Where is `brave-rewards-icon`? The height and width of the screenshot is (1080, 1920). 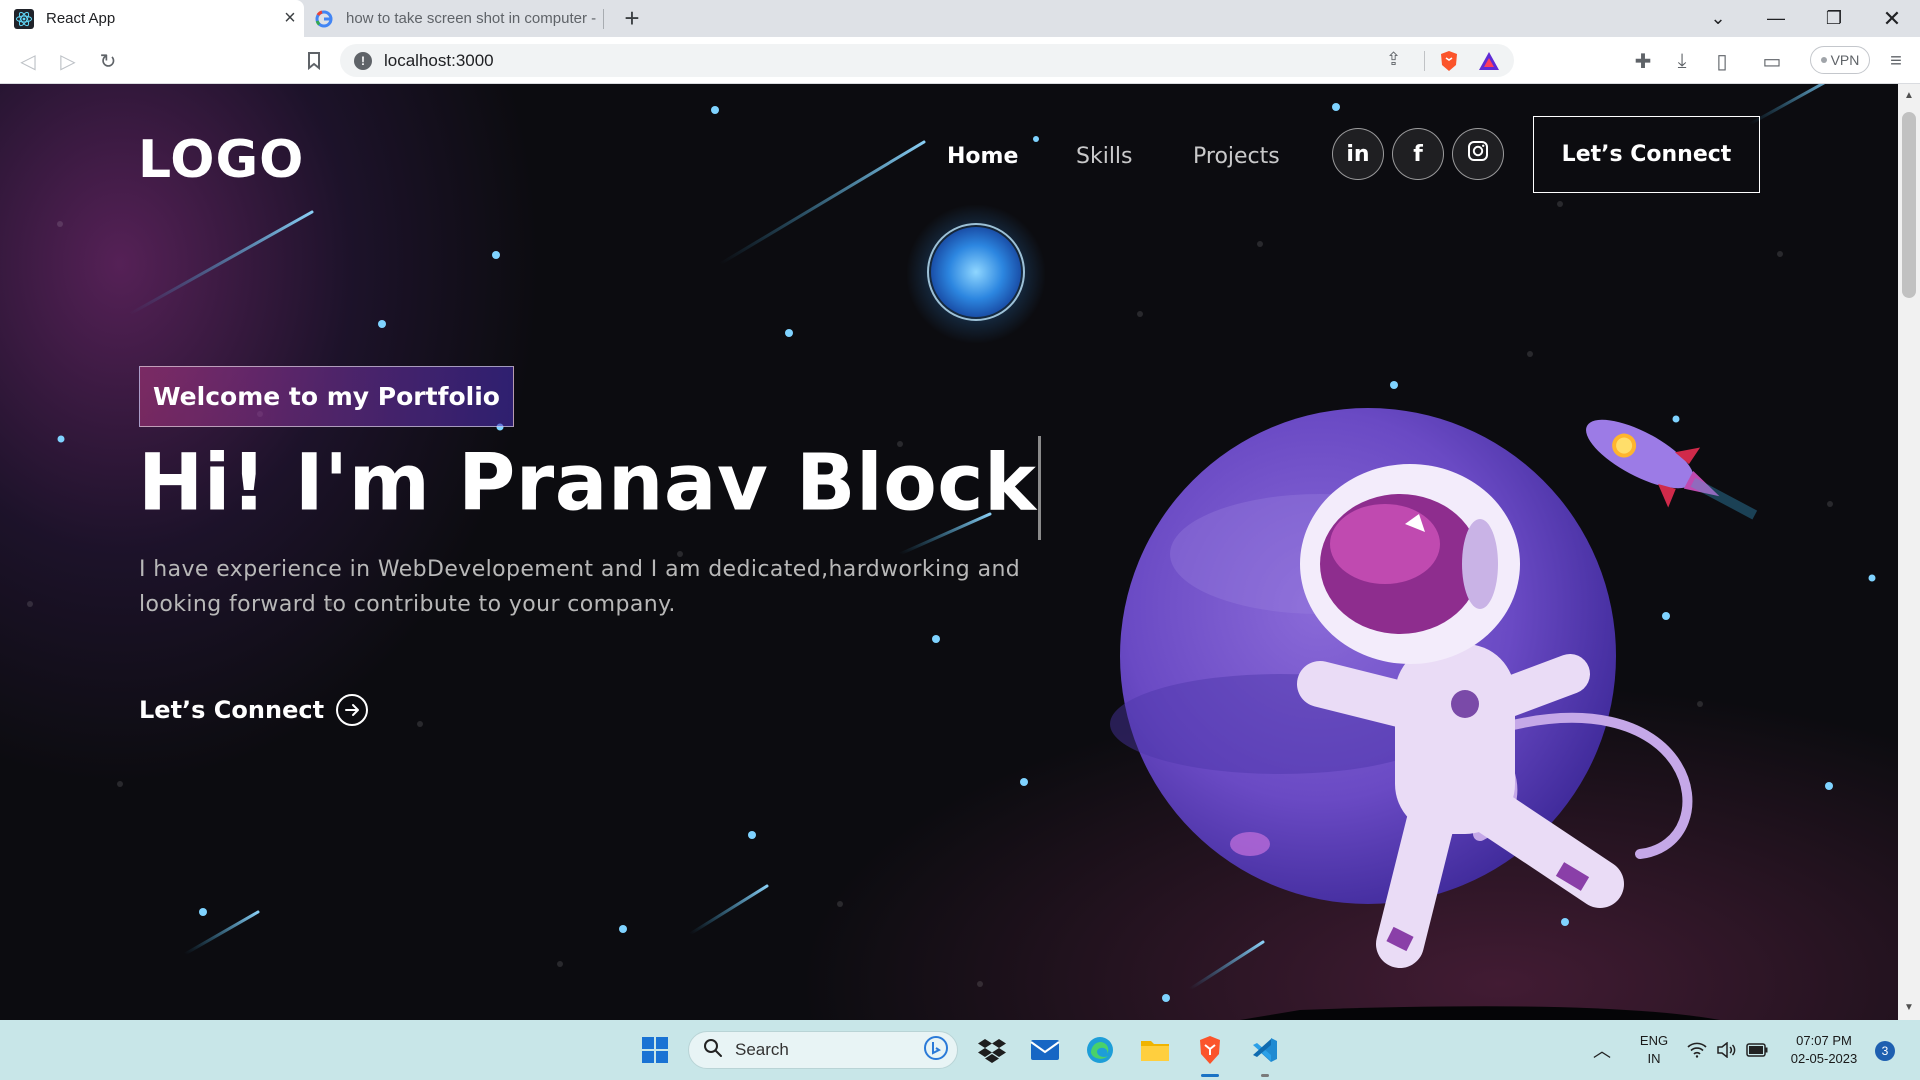
brave-rewards-icon is located at coordinates (1489, 63).